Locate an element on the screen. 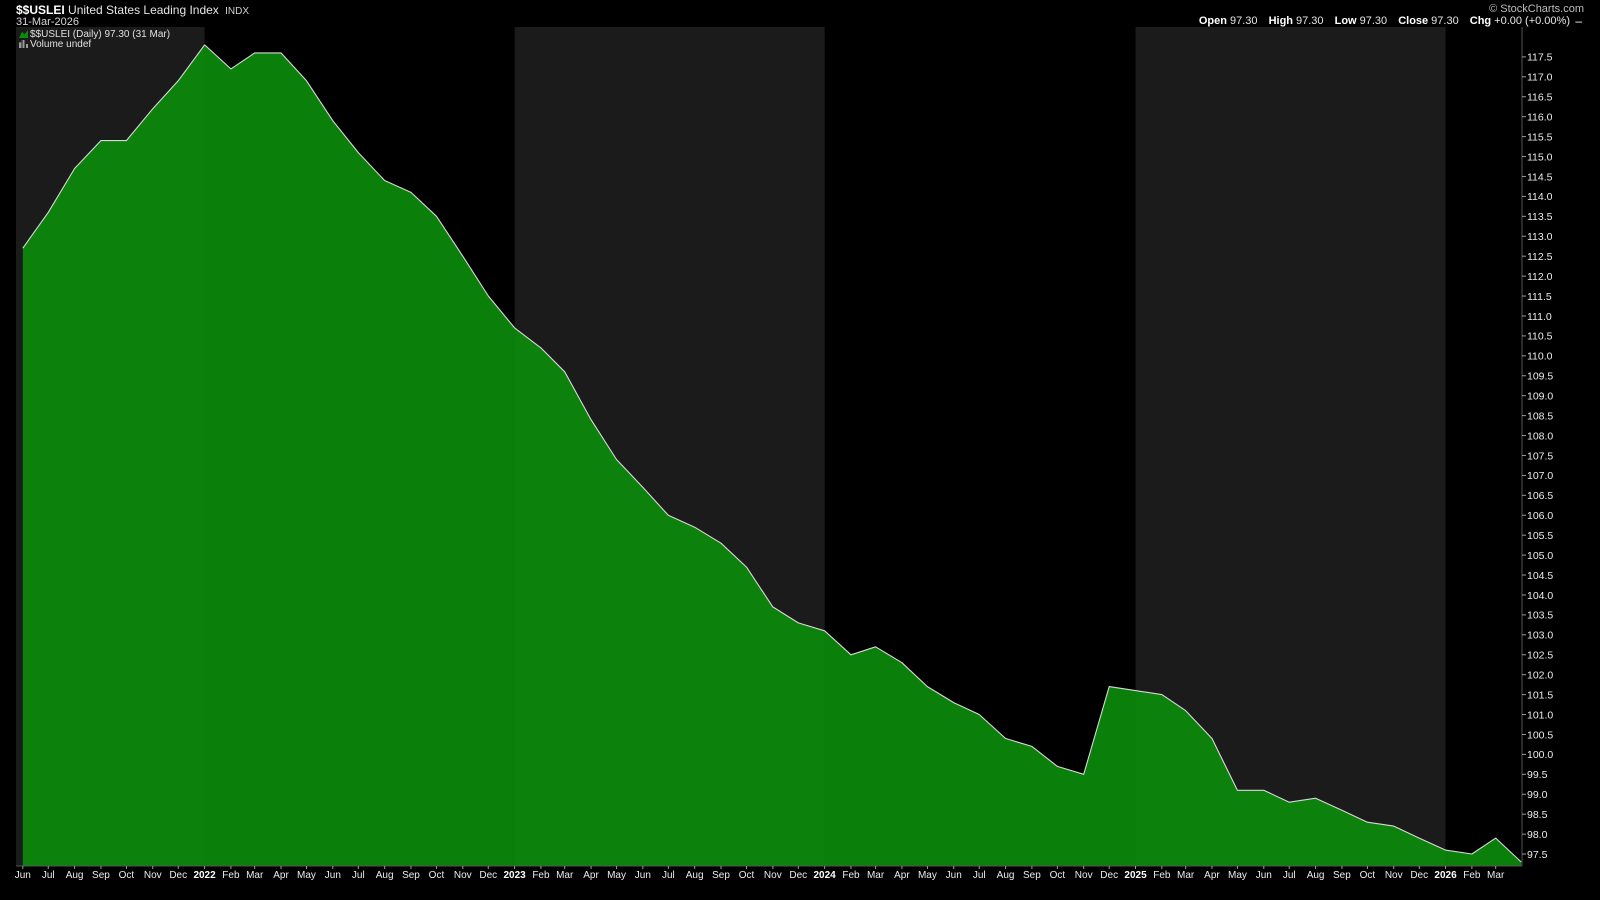 The width and height of the screenshot is (1600, 900). y-tick-label: 107.0 is located at coordinates (1540, 476).